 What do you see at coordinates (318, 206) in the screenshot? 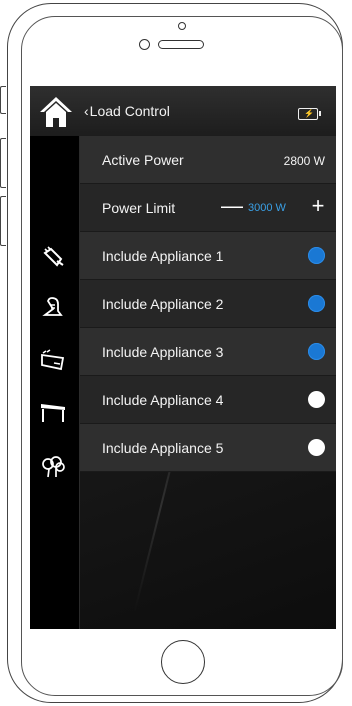
I see `increase-limit-button: +` at bounding box center [318, 206].